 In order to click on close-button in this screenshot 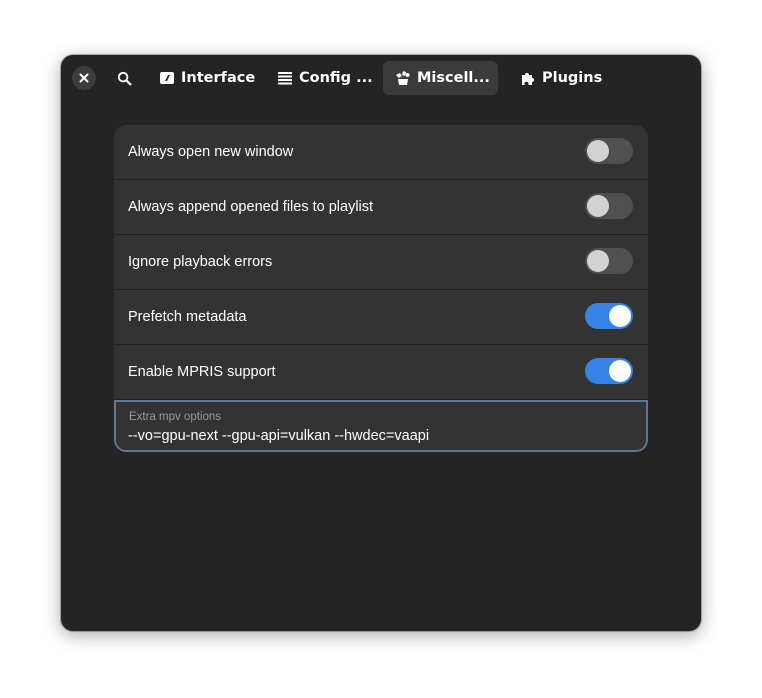, I will do `click(84, 78)`.